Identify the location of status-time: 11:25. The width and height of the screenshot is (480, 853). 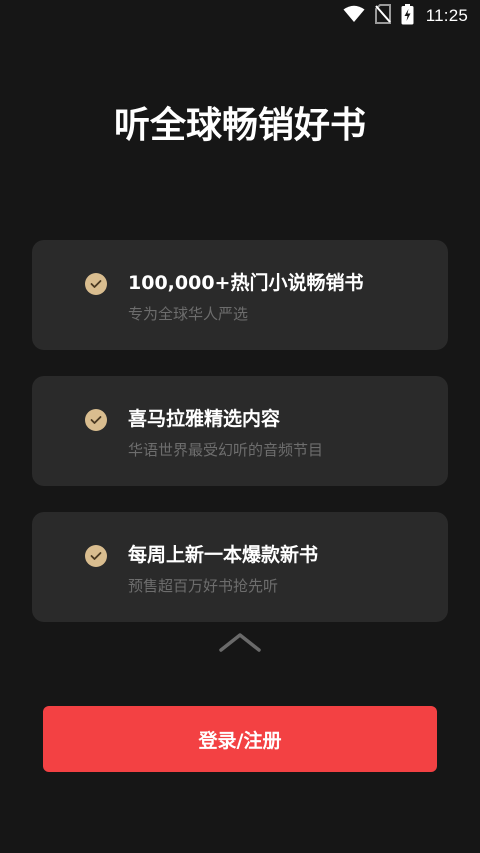
(446, 15).